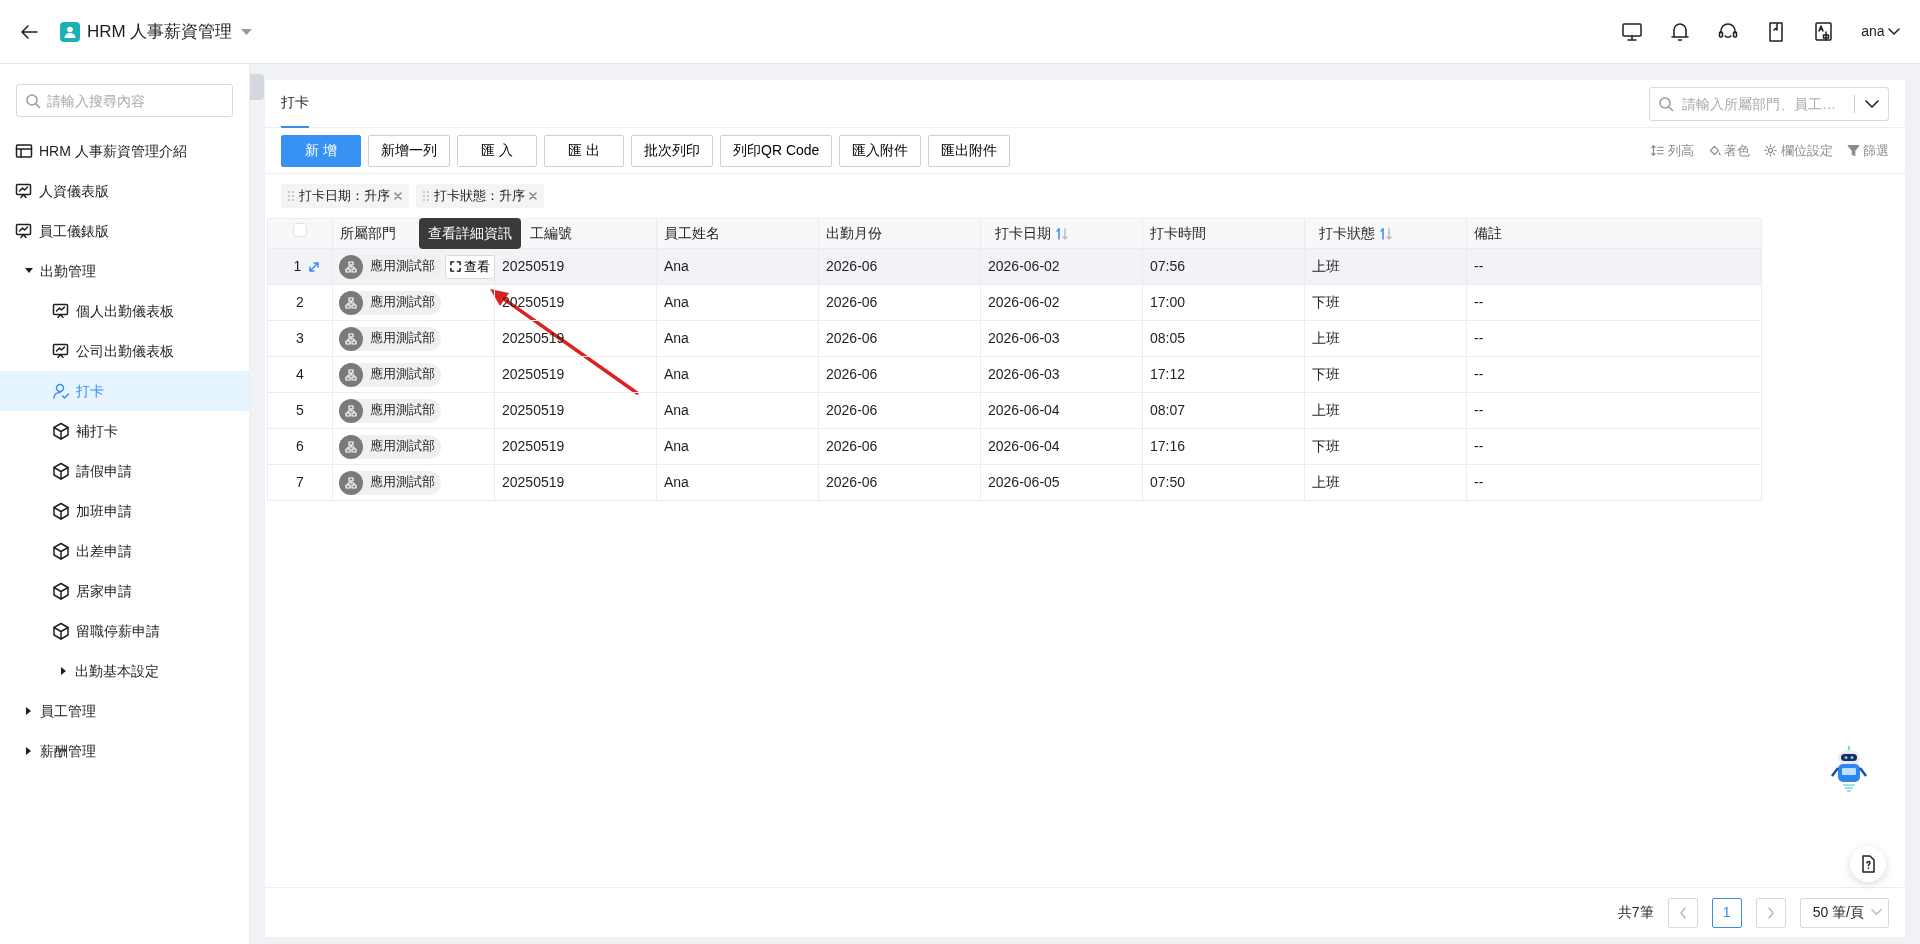 This screenshot has width=1920, height=944. I want to click on tree-folder: 出勤管理, so click(124, 271).